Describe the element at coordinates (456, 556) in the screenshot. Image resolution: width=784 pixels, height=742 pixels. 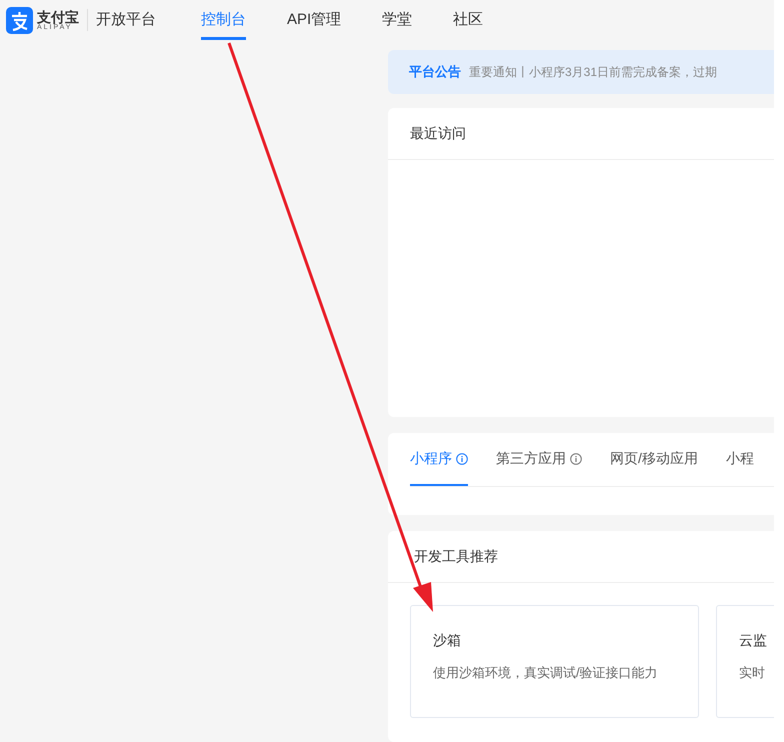
I see `card-title: 开发工具推荐` at that location.